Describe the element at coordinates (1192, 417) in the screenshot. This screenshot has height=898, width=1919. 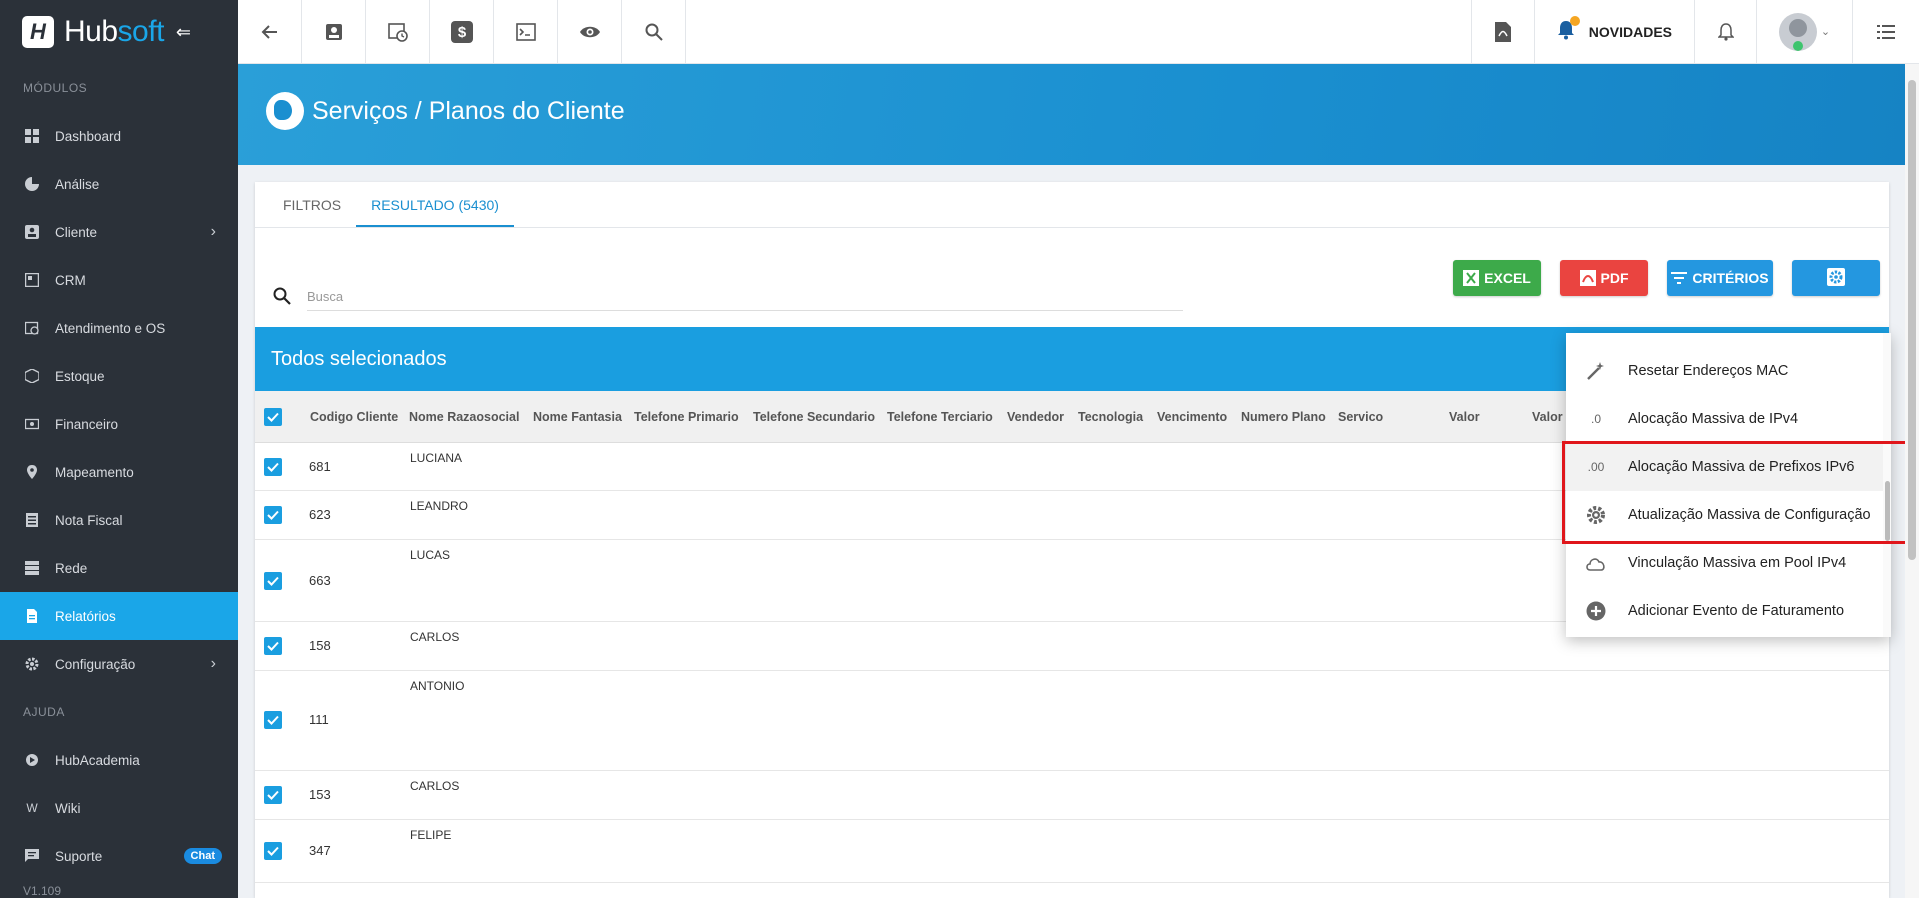
I see `column-header: Vencimento` at that location.